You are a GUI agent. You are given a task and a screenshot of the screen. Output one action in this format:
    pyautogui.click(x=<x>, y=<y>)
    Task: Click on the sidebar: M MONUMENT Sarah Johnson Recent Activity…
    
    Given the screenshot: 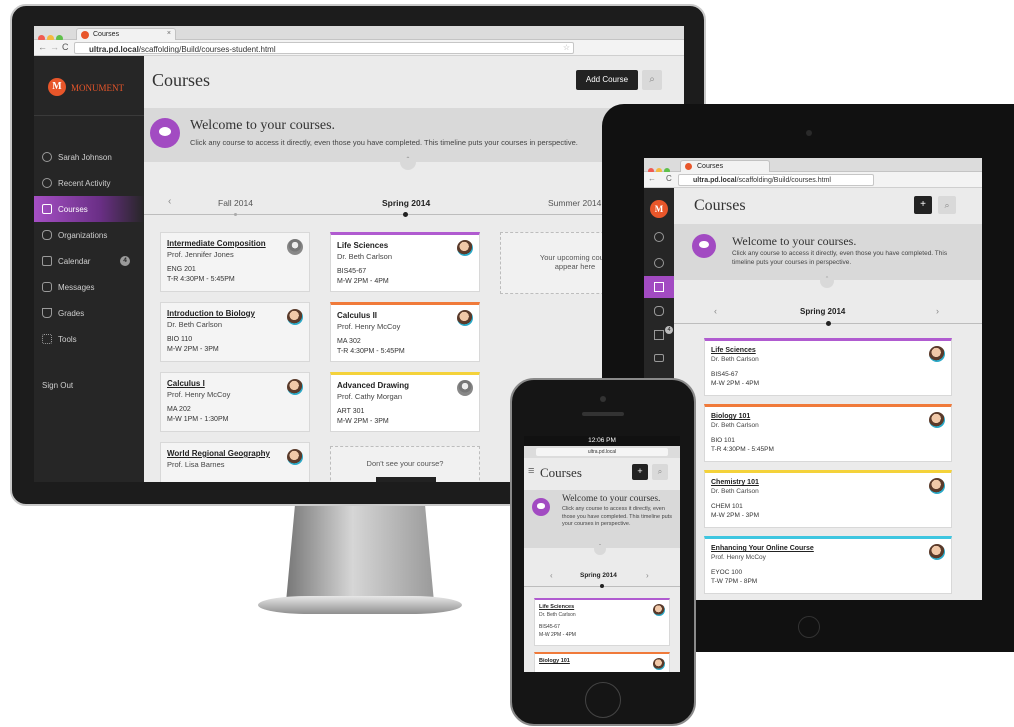 What is the action you would take?
    pyautogui.click(x=89, y=269)
    